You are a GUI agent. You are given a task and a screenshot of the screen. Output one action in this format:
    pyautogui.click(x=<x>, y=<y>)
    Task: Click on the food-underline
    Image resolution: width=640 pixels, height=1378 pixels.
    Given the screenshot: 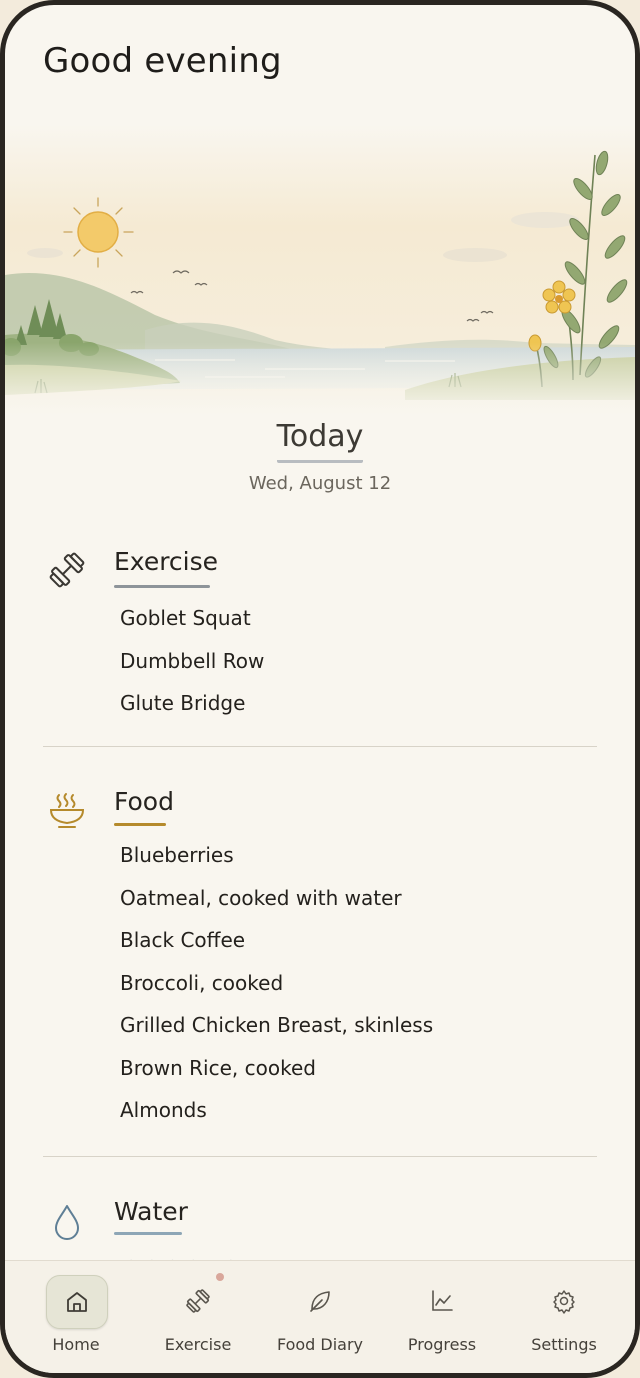 What is the action you would take?
    pyautogui.click(x=140, y=824)
    